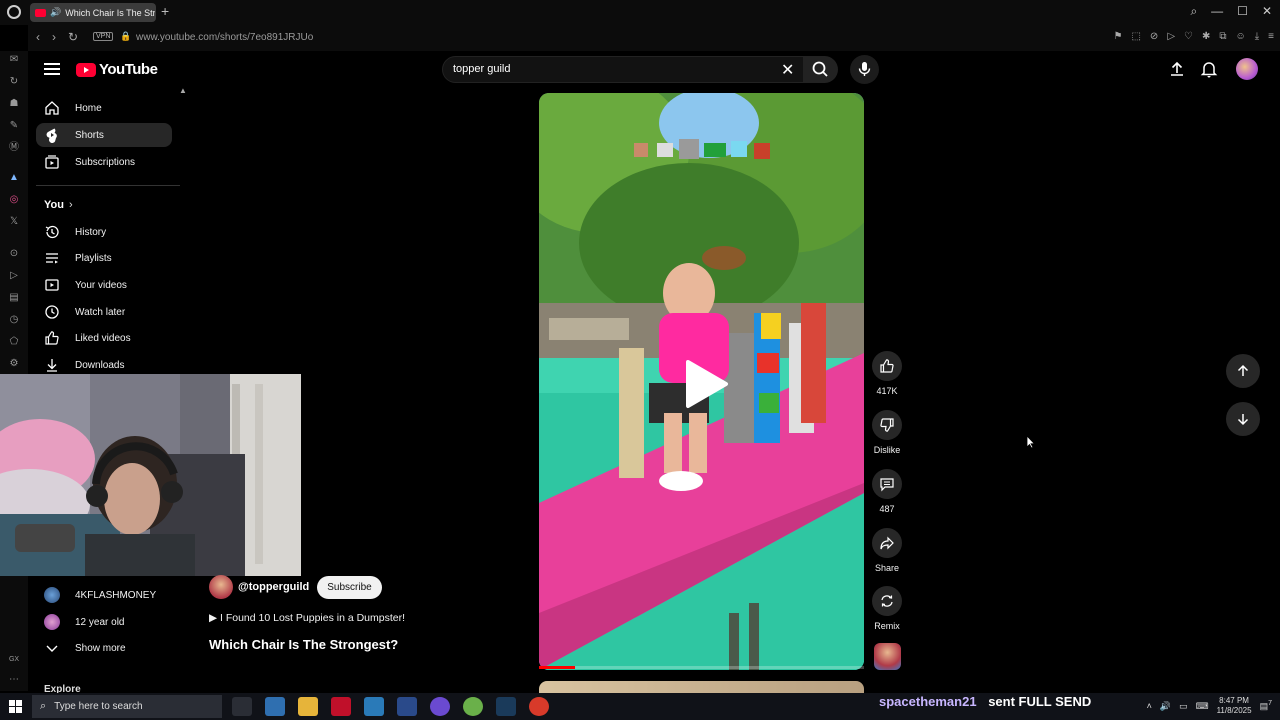 The image size is (1280, 720). What do you see at coordinates (821, 69) in the screenshot?
I see `search-button` at bounding box center [821, 69].